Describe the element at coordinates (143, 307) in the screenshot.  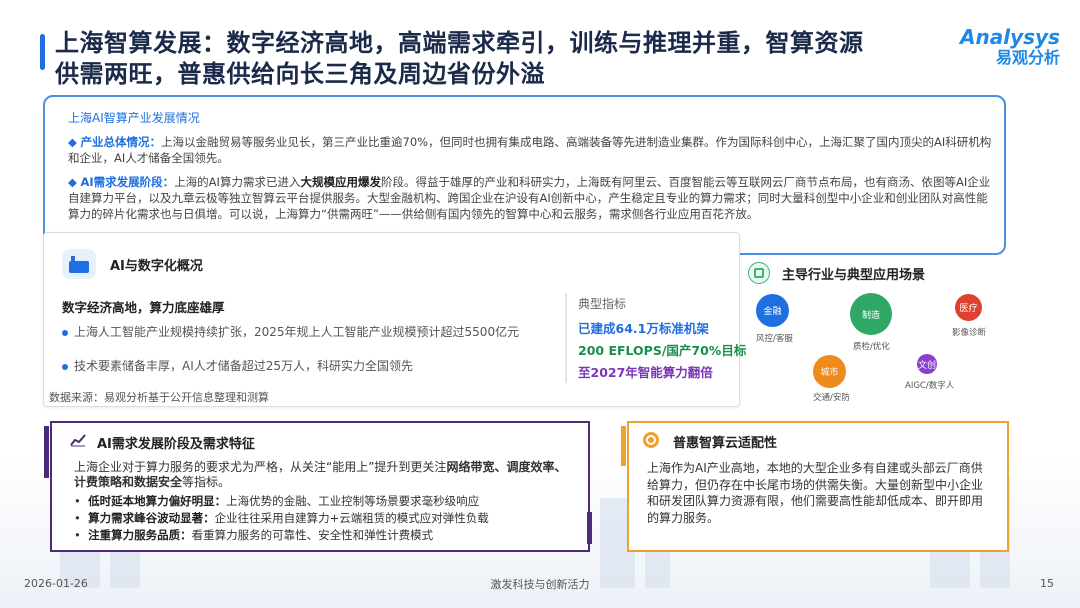
I see `ai-card-subtitle: 数字经济高地，算力底座雄厚` at that location.